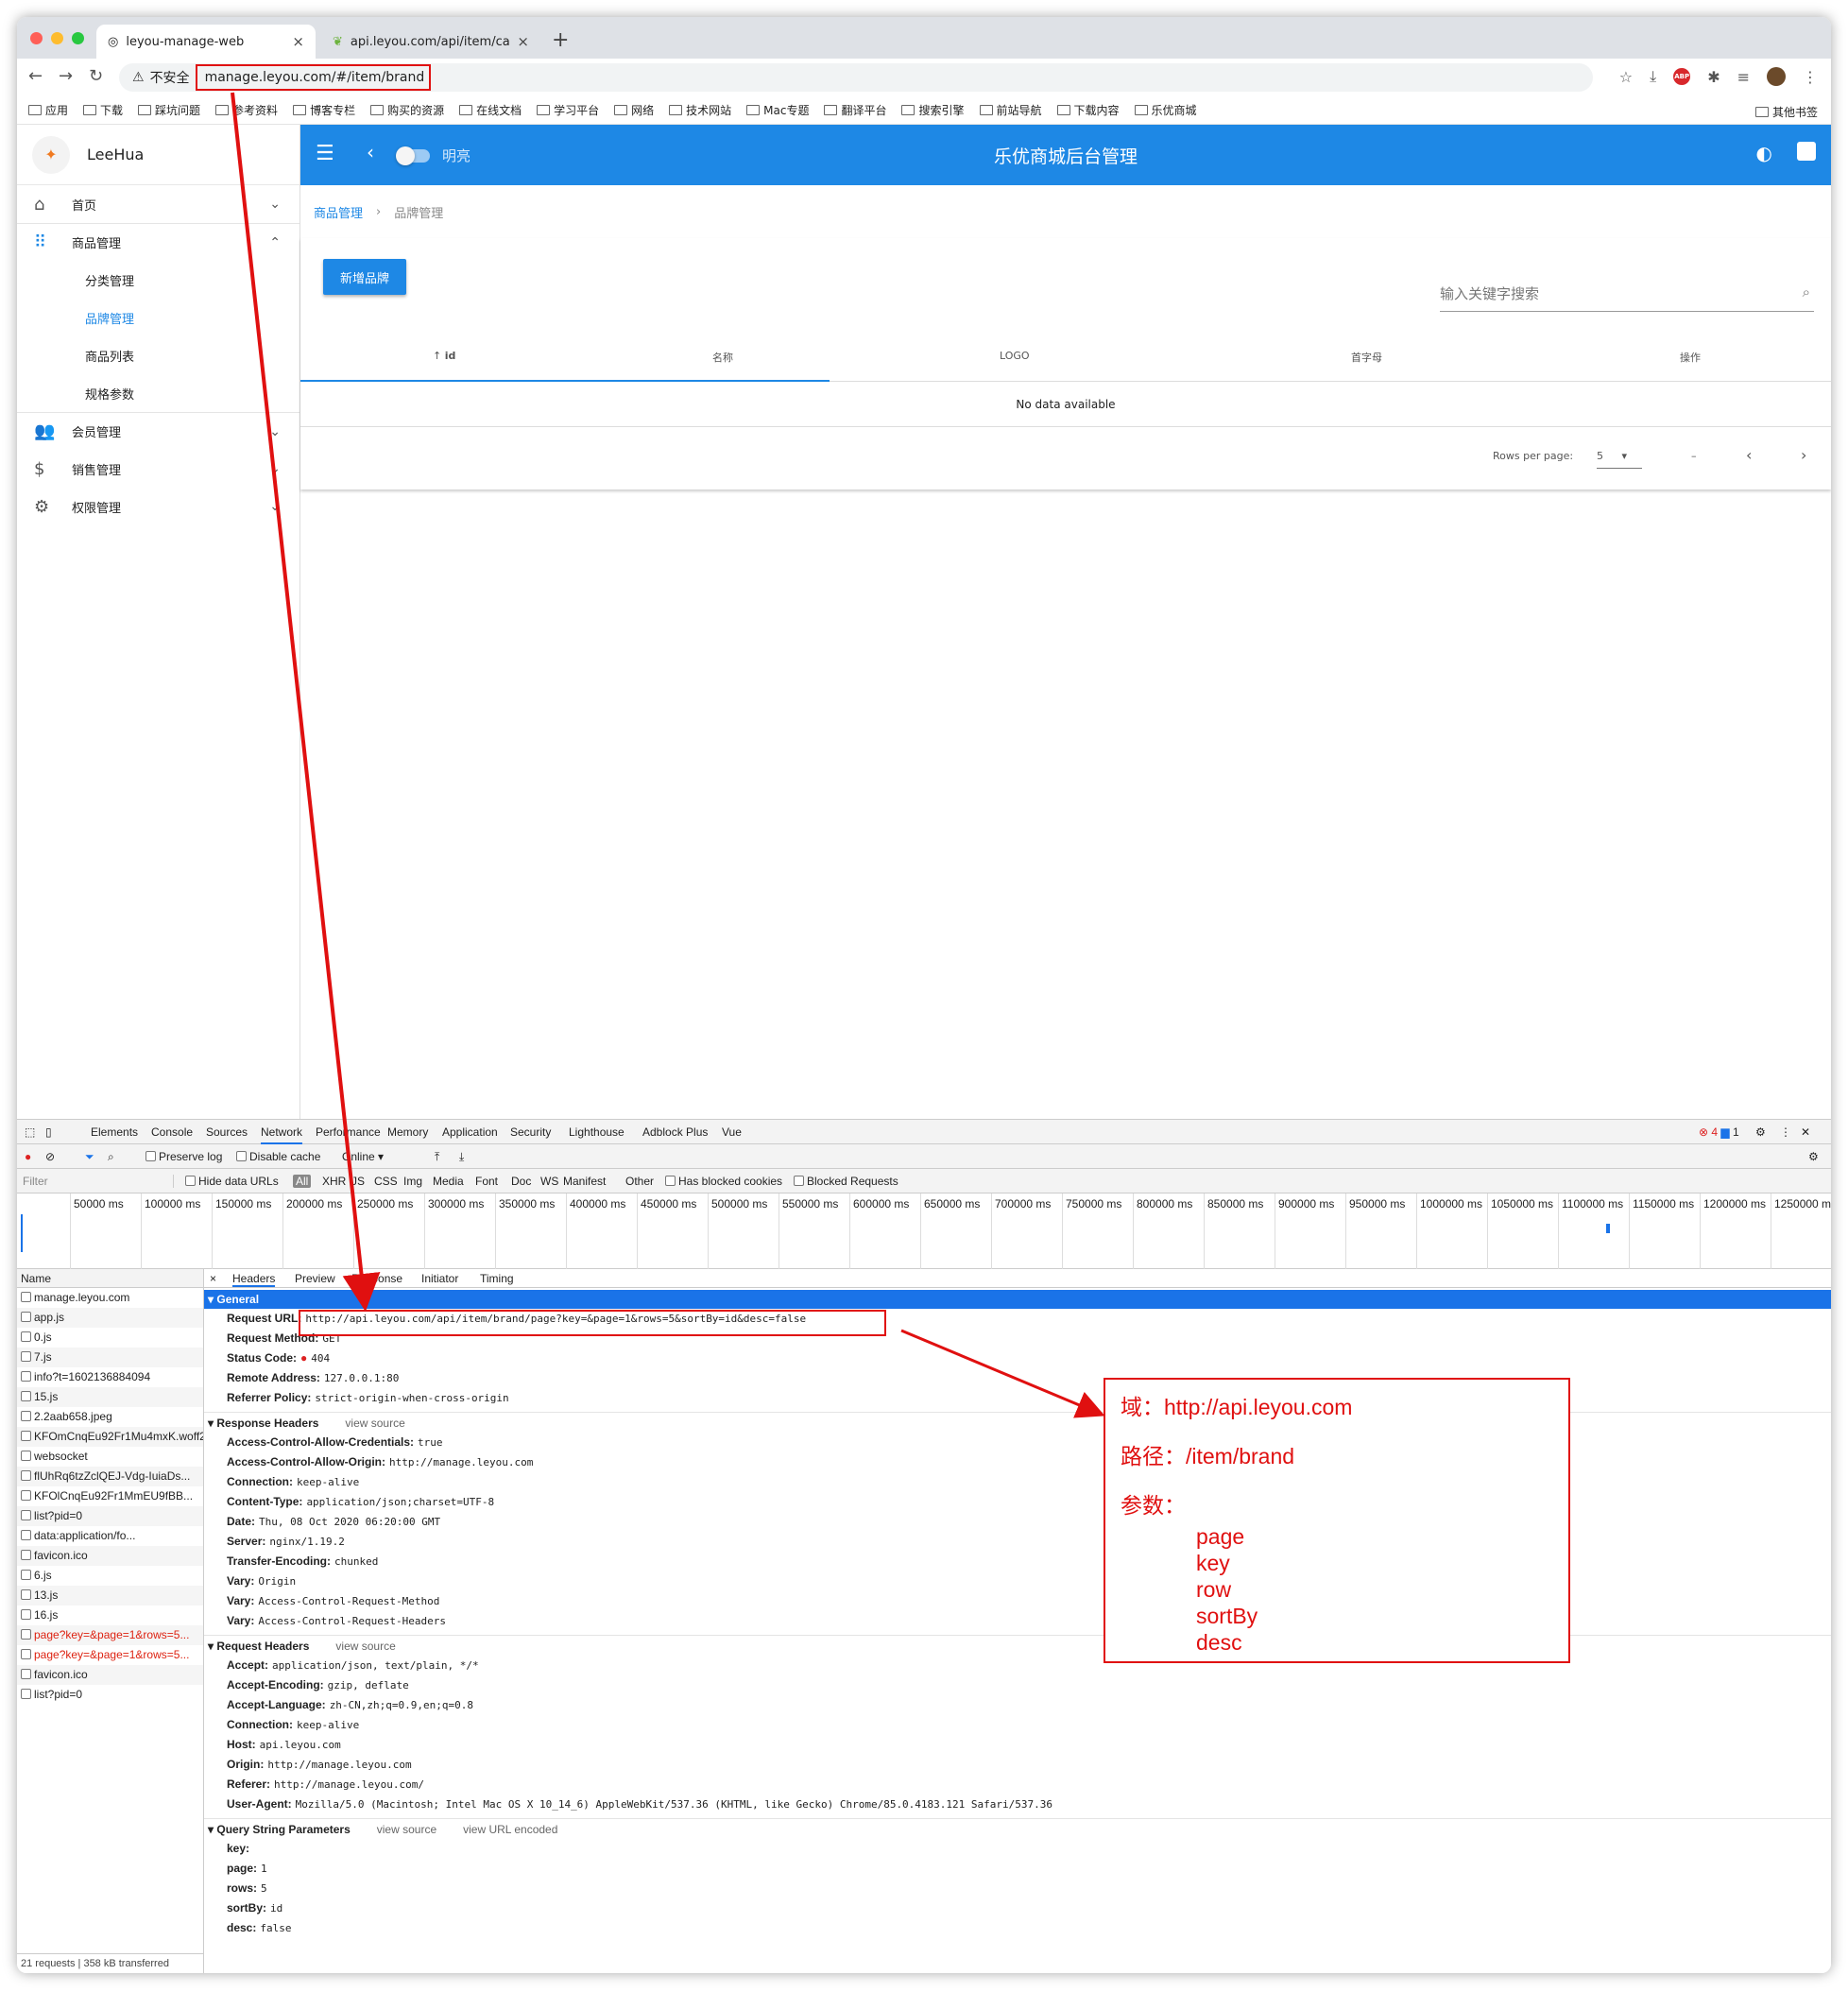 This screenshot has height=1992, width=1848. What do you see at coordinates (1153, 1506) in the screenshot?
I see `annotation-params-label: 参数：` at bounding box center [1153, 1506].